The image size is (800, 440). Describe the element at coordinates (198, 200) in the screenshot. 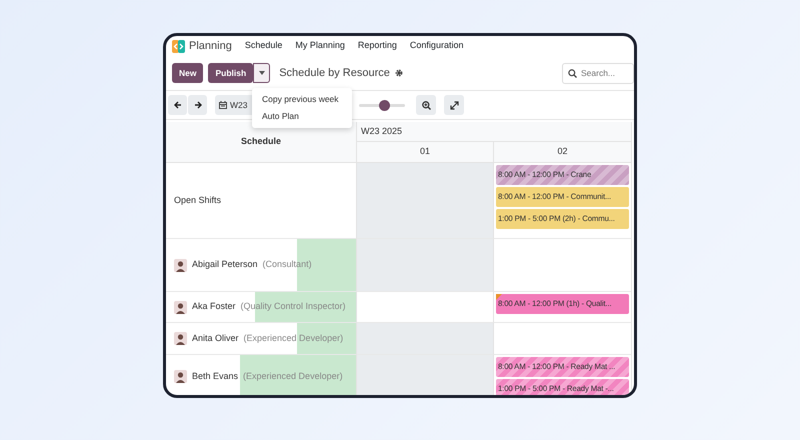

I see `row-label: Open Shifts` at that location.